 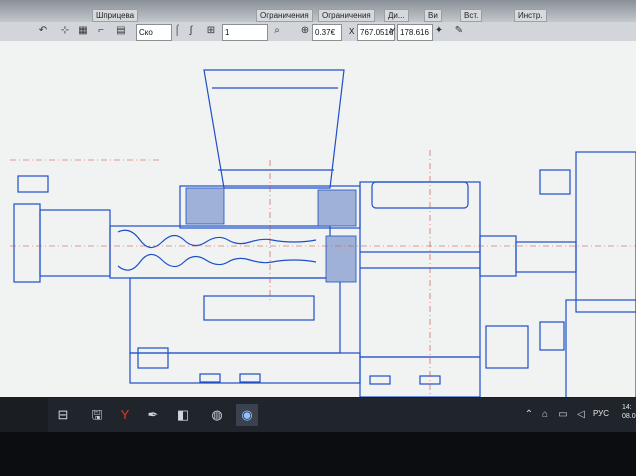 I want to click on snap-icon: ⊹, so click(x=65, y=31).